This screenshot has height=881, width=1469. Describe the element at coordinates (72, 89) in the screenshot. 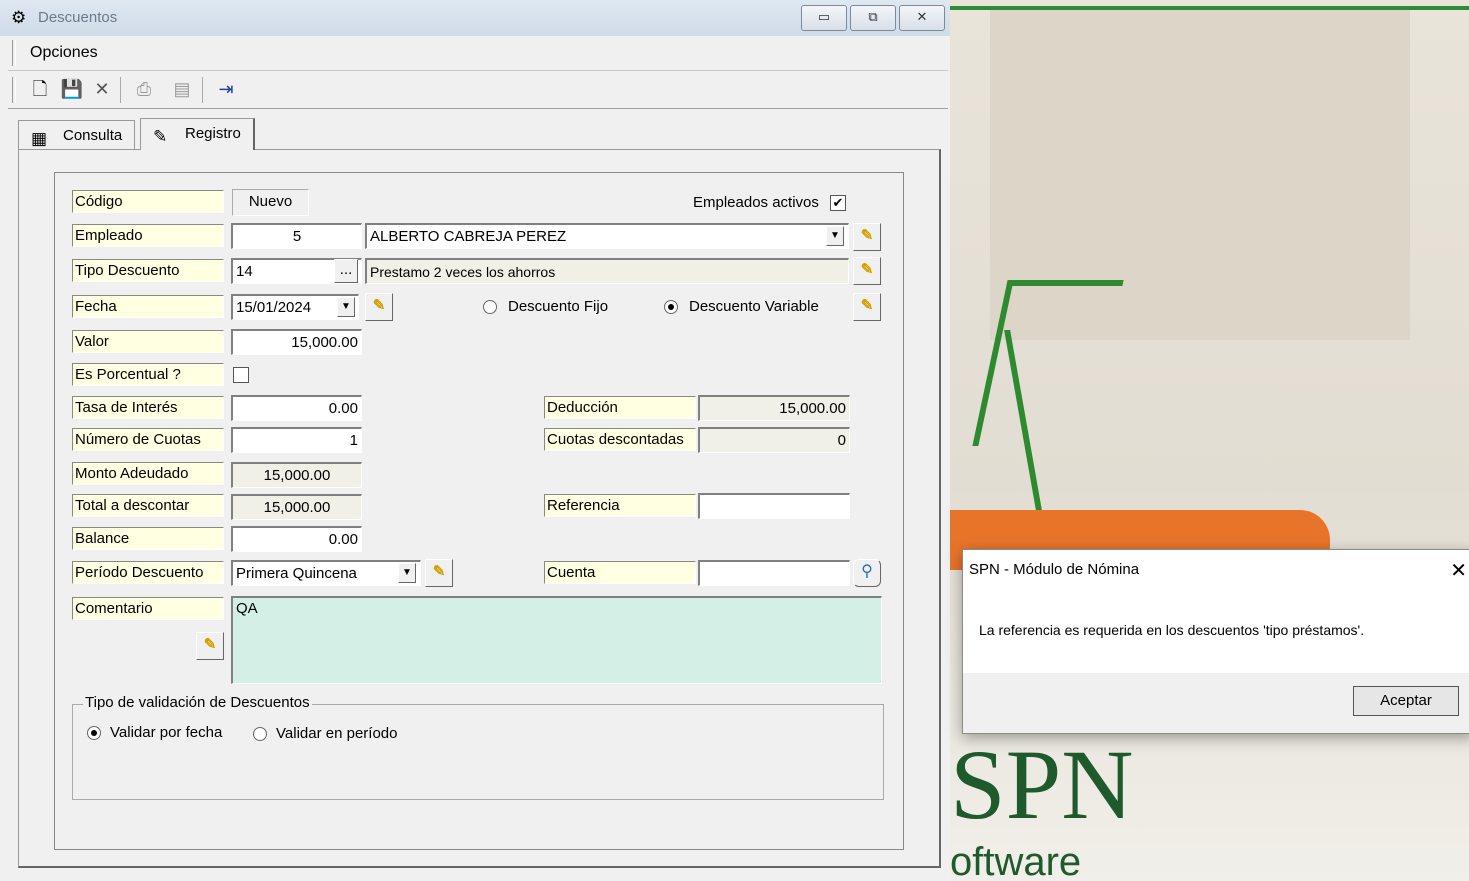

I see `save-icon: 💾` at that location.